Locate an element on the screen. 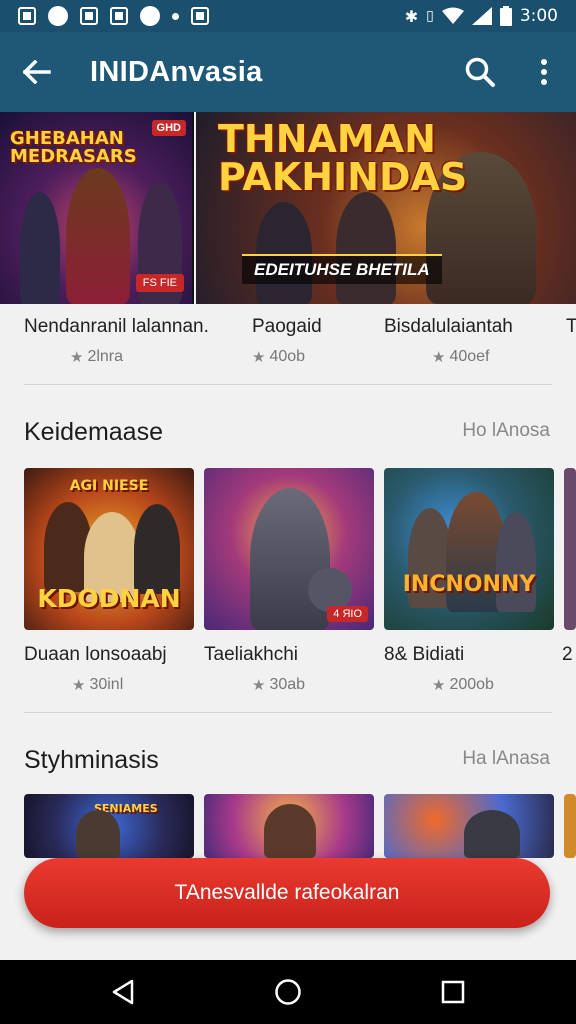 Image resolution: width=576 pixels, height=1024 pixels. dot-icon is located at coordinates (175, 16).